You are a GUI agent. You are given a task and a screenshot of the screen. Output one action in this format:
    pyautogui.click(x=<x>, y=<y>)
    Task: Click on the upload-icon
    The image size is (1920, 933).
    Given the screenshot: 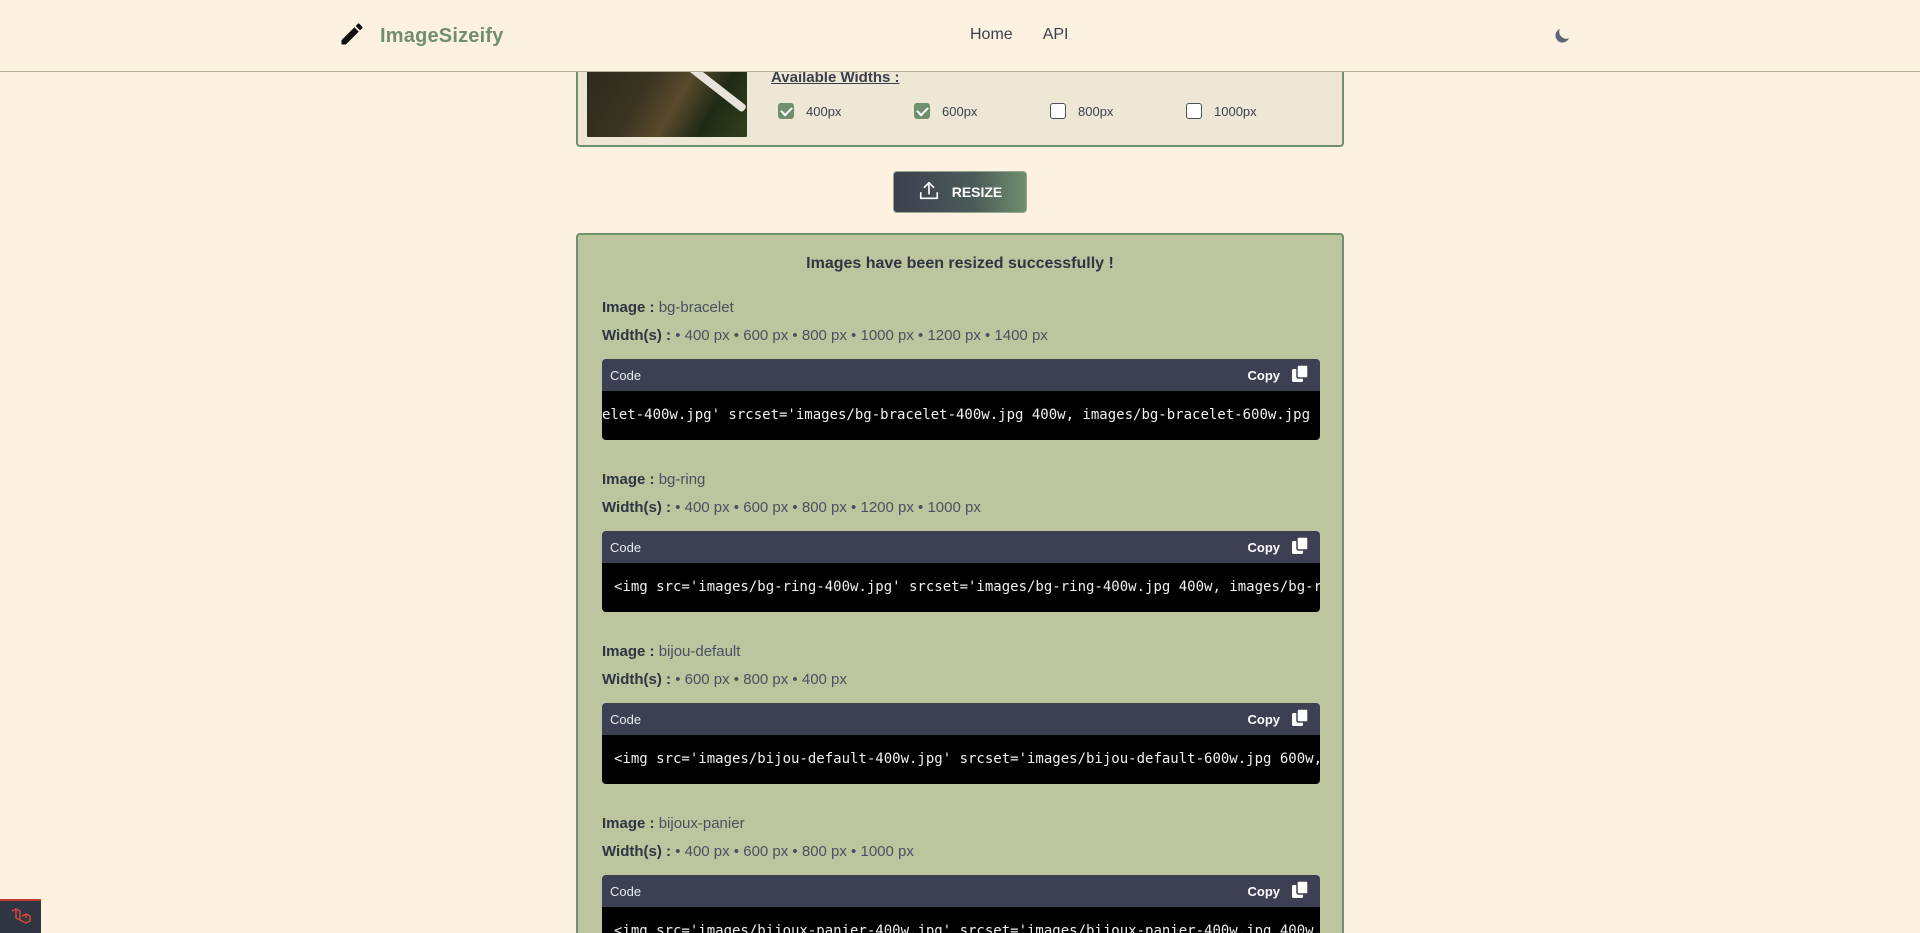 What is the action you would take?
    pyautogui.click(x=929, y=192)
    